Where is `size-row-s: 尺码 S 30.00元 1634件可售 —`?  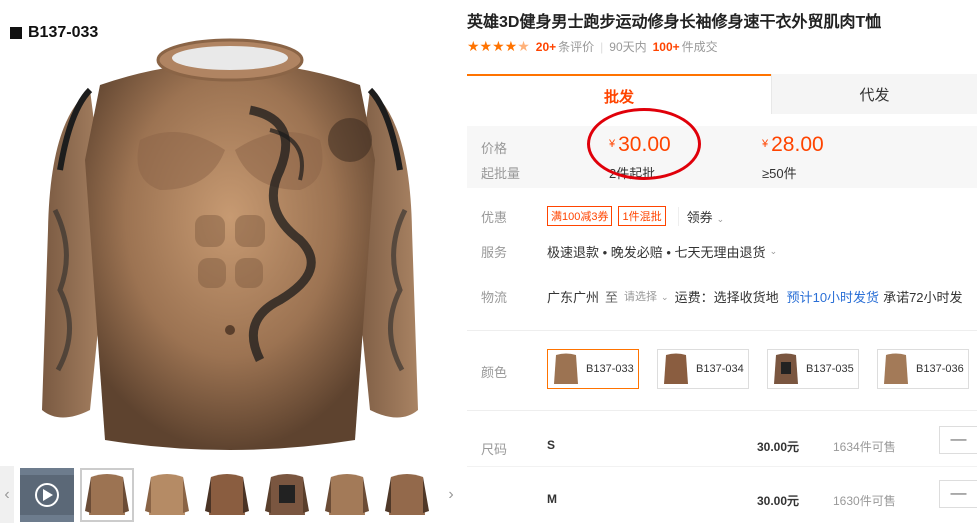
size-row-s: 尺码 S 30.00元 1634件可售 — is located at coordinates (722, 446).